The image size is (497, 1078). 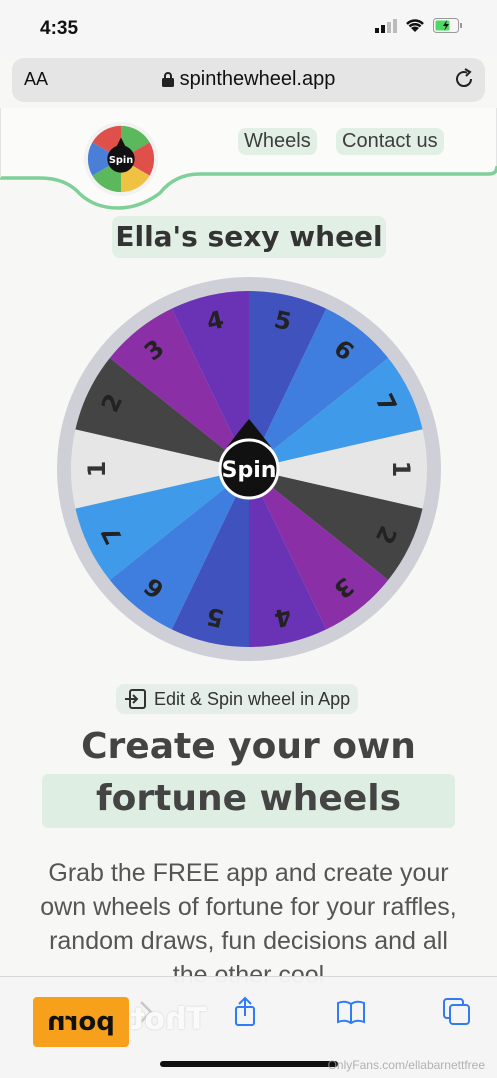 I want to click on tabs-icon, so click(x=457, y=1012).